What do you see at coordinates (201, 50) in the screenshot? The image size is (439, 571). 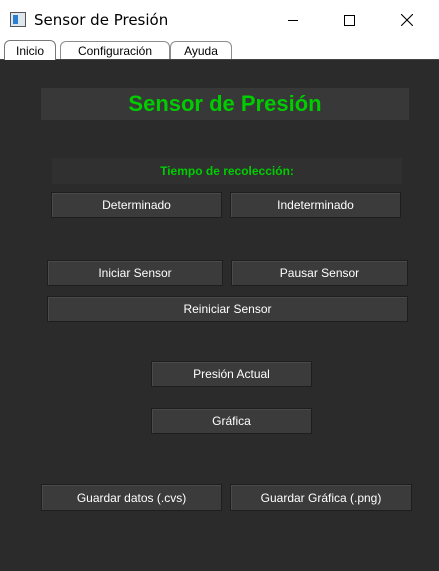 I see `tab-ayuda: Ayuda` at bounding box center [201, 50].